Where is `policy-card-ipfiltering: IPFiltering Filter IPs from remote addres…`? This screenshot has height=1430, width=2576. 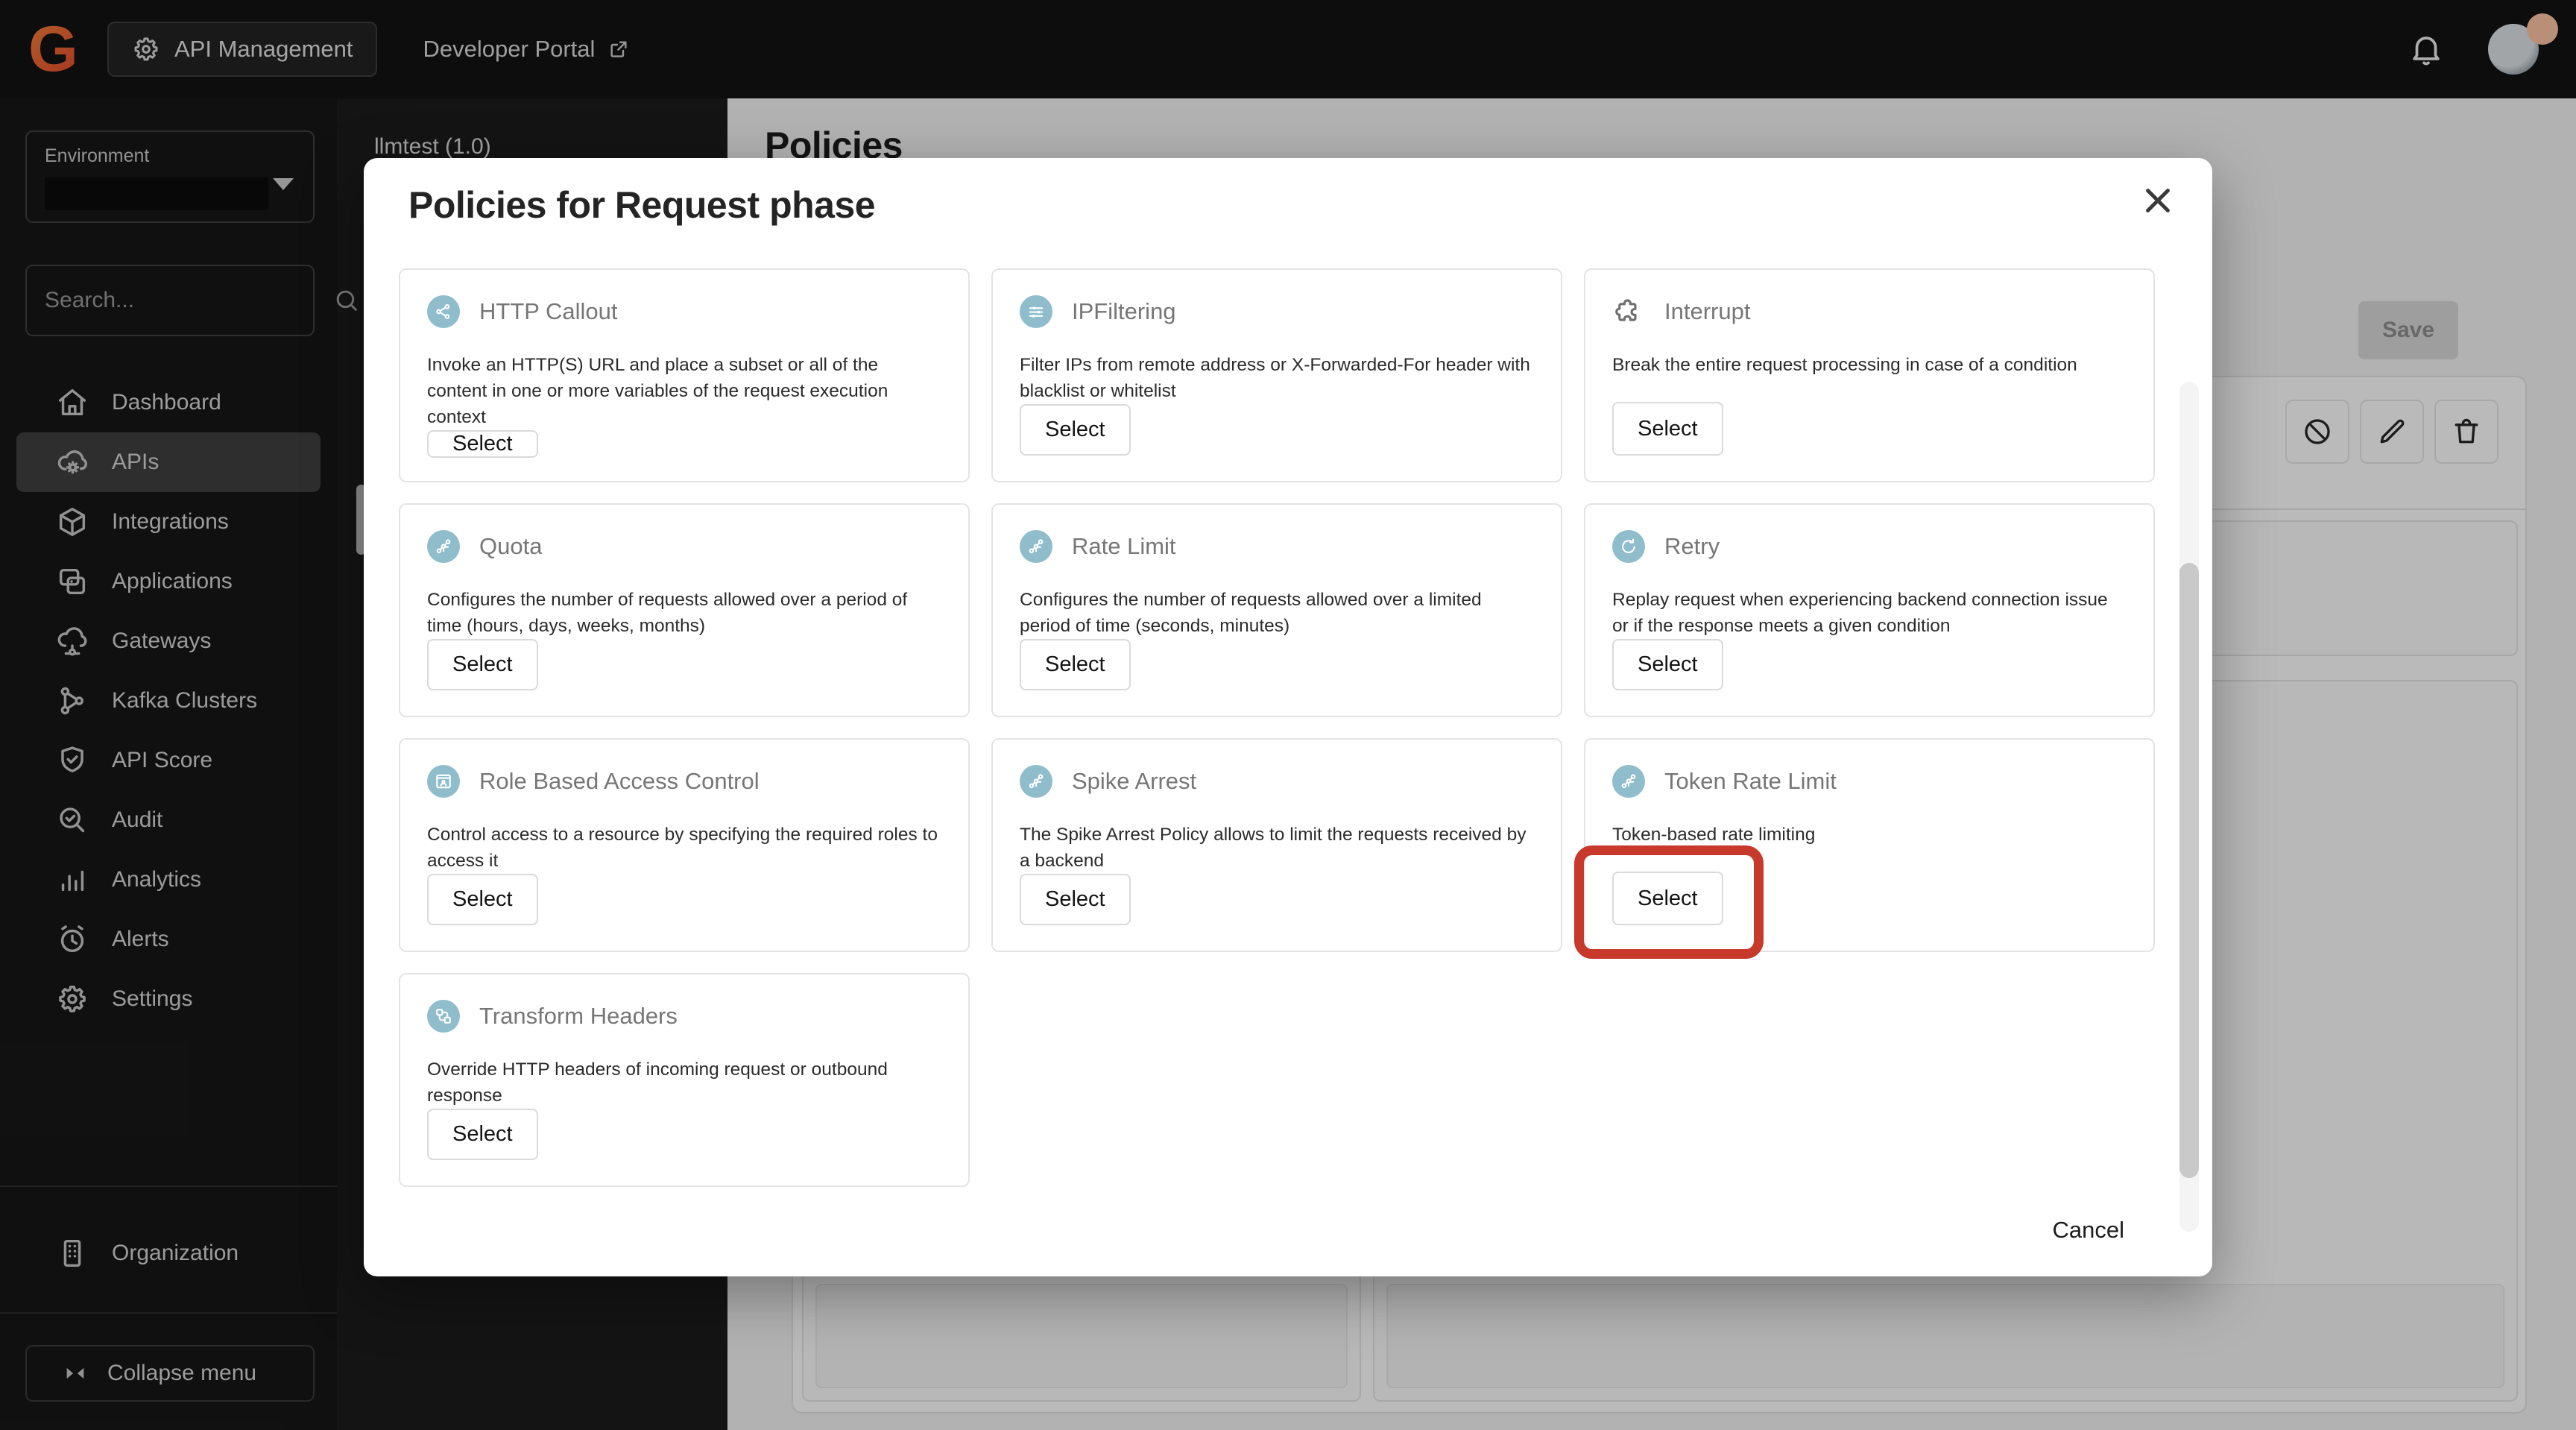
policy-card-ipfiltering: IPFiltering Filter IPs from remote addres… is located at coordinates (1276, 375).